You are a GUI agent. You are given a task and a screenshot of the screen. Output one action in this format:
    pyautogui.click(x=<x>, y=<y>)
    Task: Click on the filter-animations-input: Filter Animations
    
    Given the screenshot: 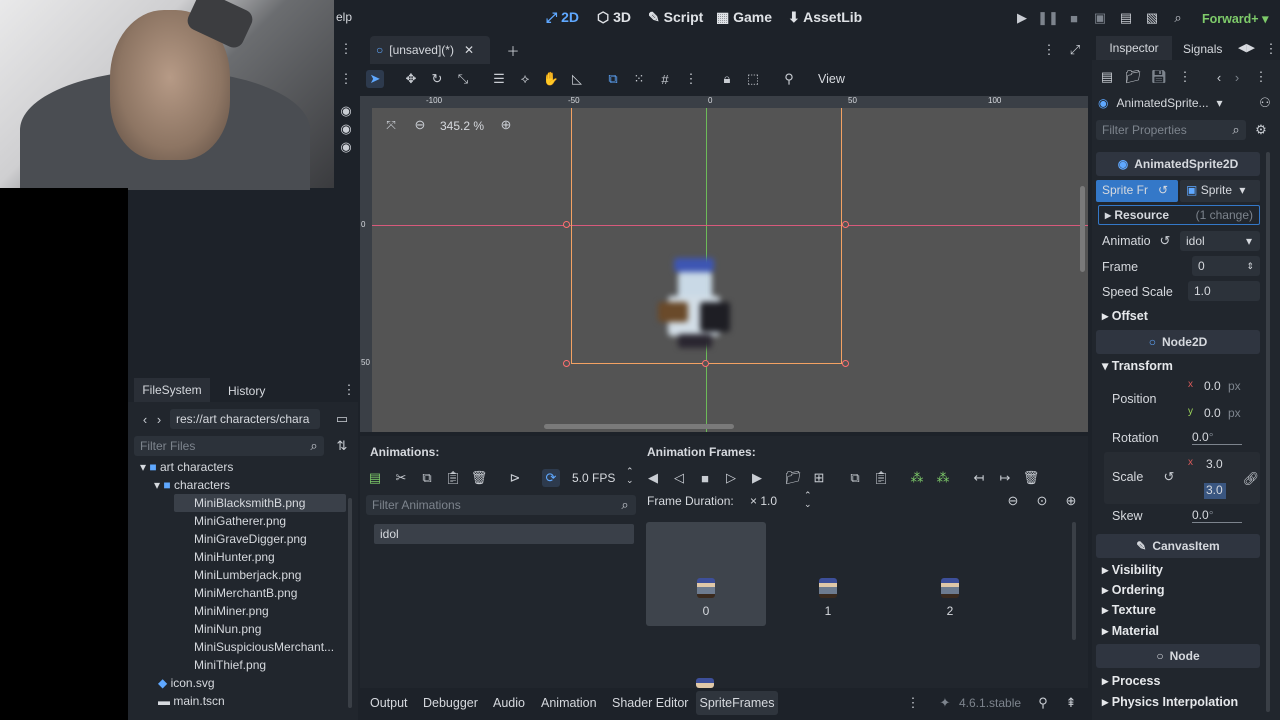 What is the action you would take?
    pyautogui.click(x=501, y=505)
    